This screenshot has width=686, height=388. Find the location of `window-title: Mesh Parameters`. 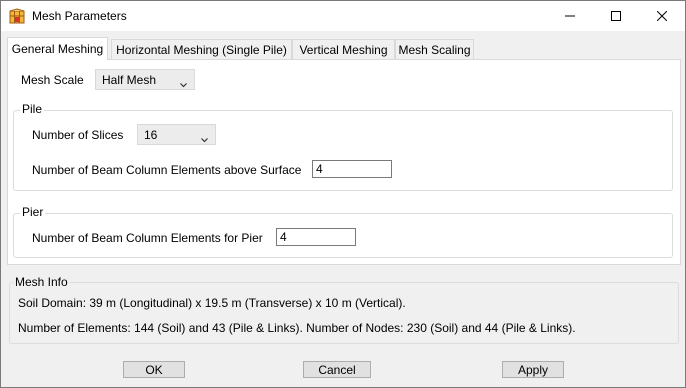

window-title: Mesh Parameters is located at coordinates (79, 16).